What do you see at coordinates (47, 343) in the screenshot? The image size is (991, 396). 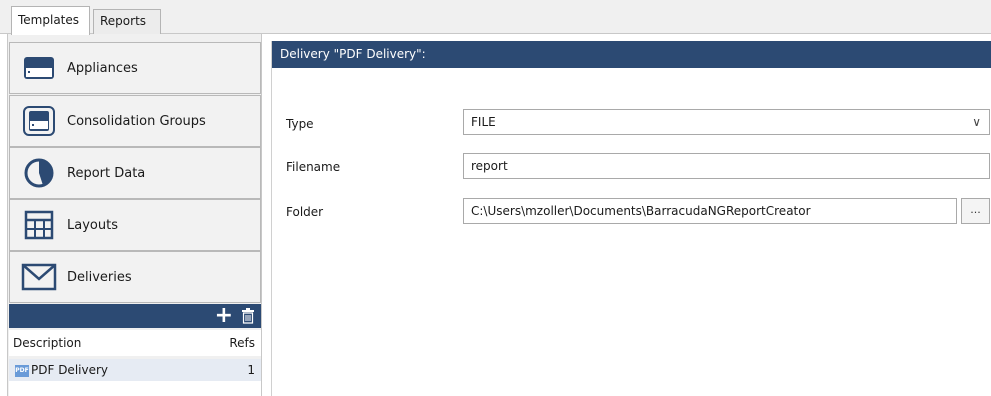 I see `column-header-description: Description` at bounding box center [47, 343].